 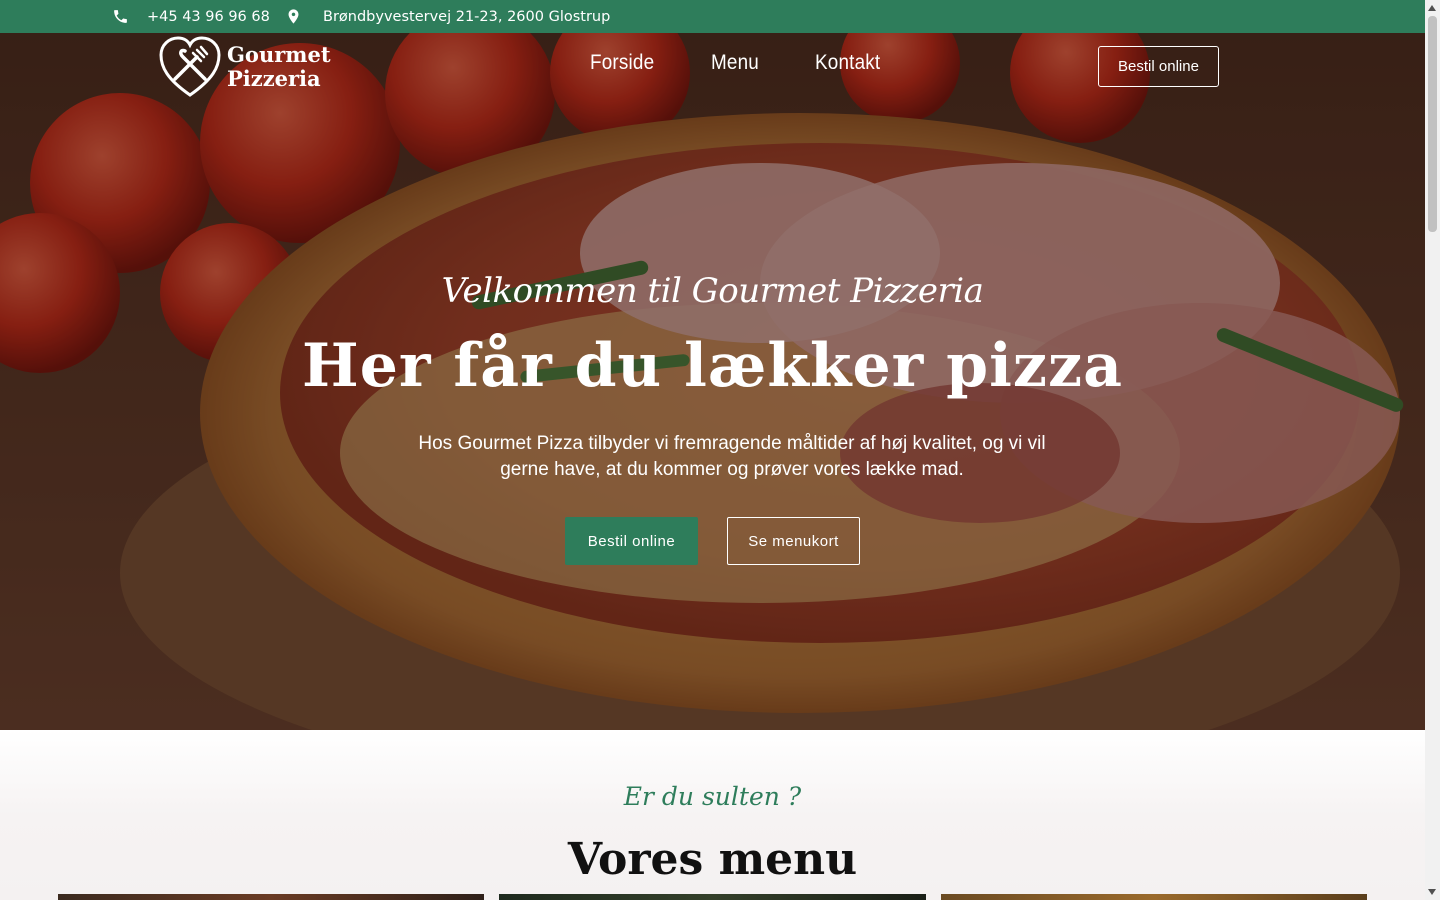 I want to click on hero-headline: Her får du lækker pizza, so click(x=712, y=366).